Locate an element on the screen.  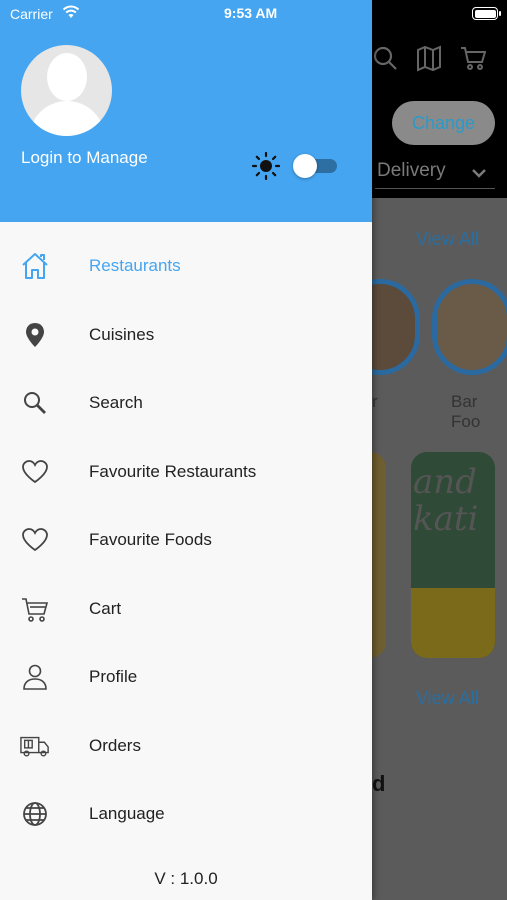
sun-icon is located at coordinates (266, 166).